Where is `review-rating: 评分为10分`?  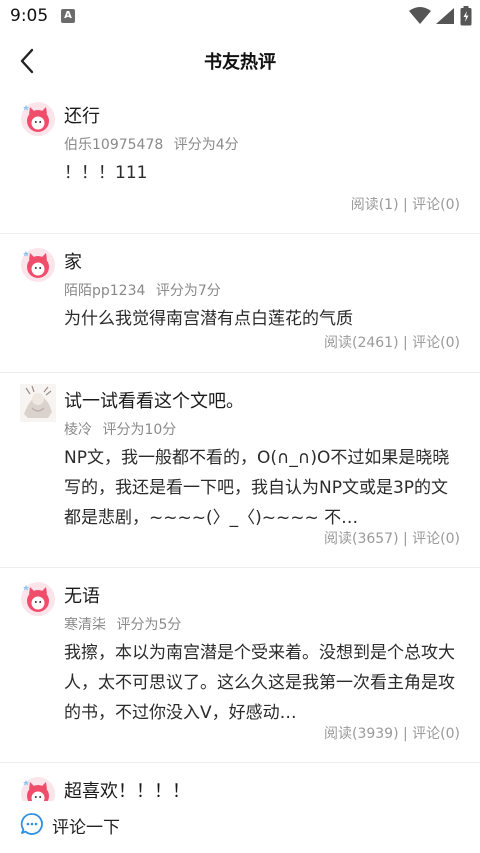 review-rating: 评分为10分 is located at coordinates (139, 430).